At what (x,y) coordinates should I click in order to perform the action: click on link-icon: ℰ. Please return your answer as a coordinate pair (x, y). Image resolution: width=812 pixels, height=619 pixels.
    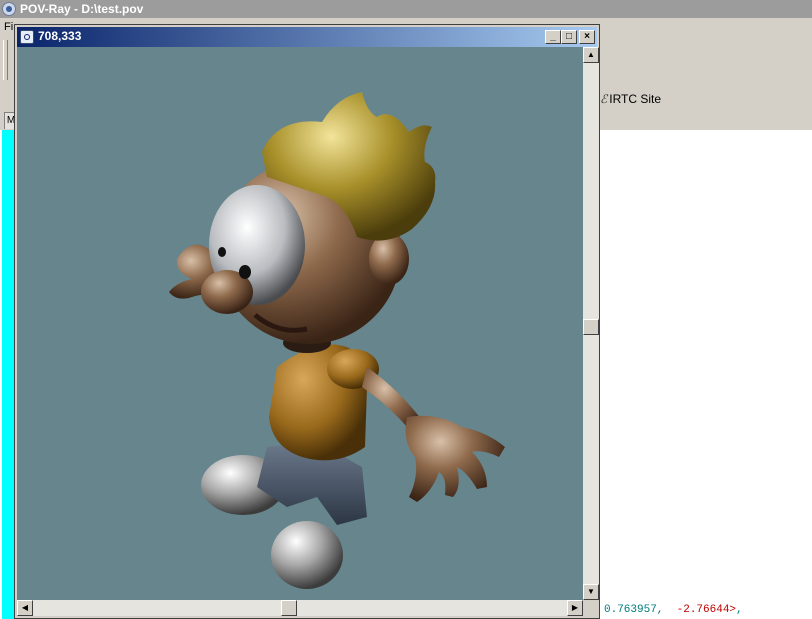
    Looking at the image, I should click on (604, 99).